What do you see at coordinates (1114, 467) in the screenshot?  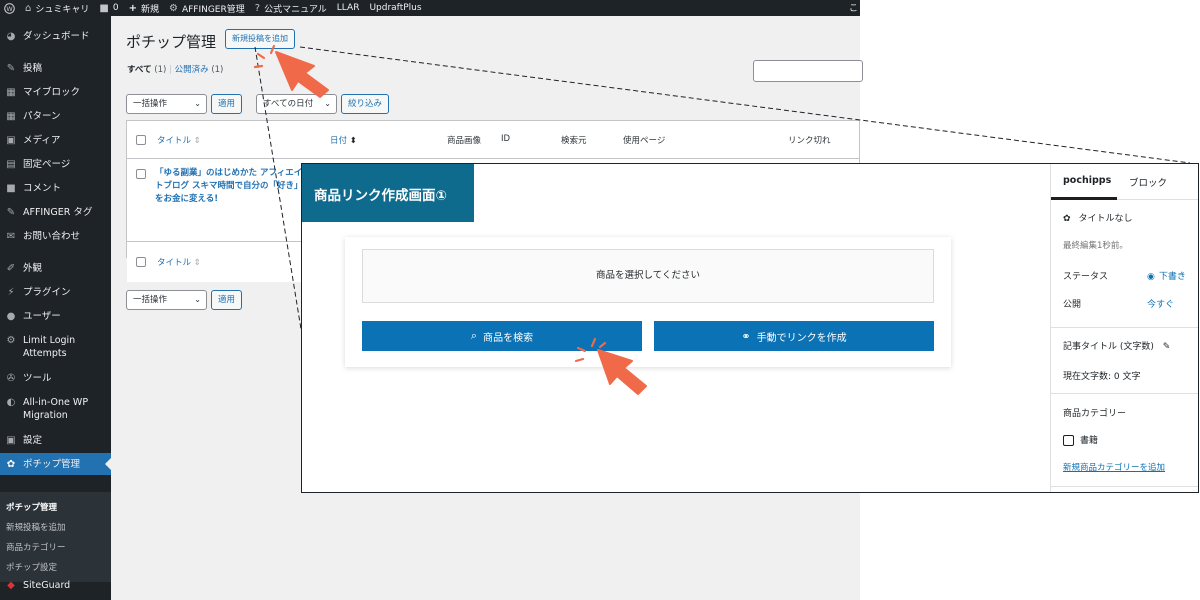 I see `add-category-link: 新規商品カテゴリーを追加` at bounding box center [1114, 467].